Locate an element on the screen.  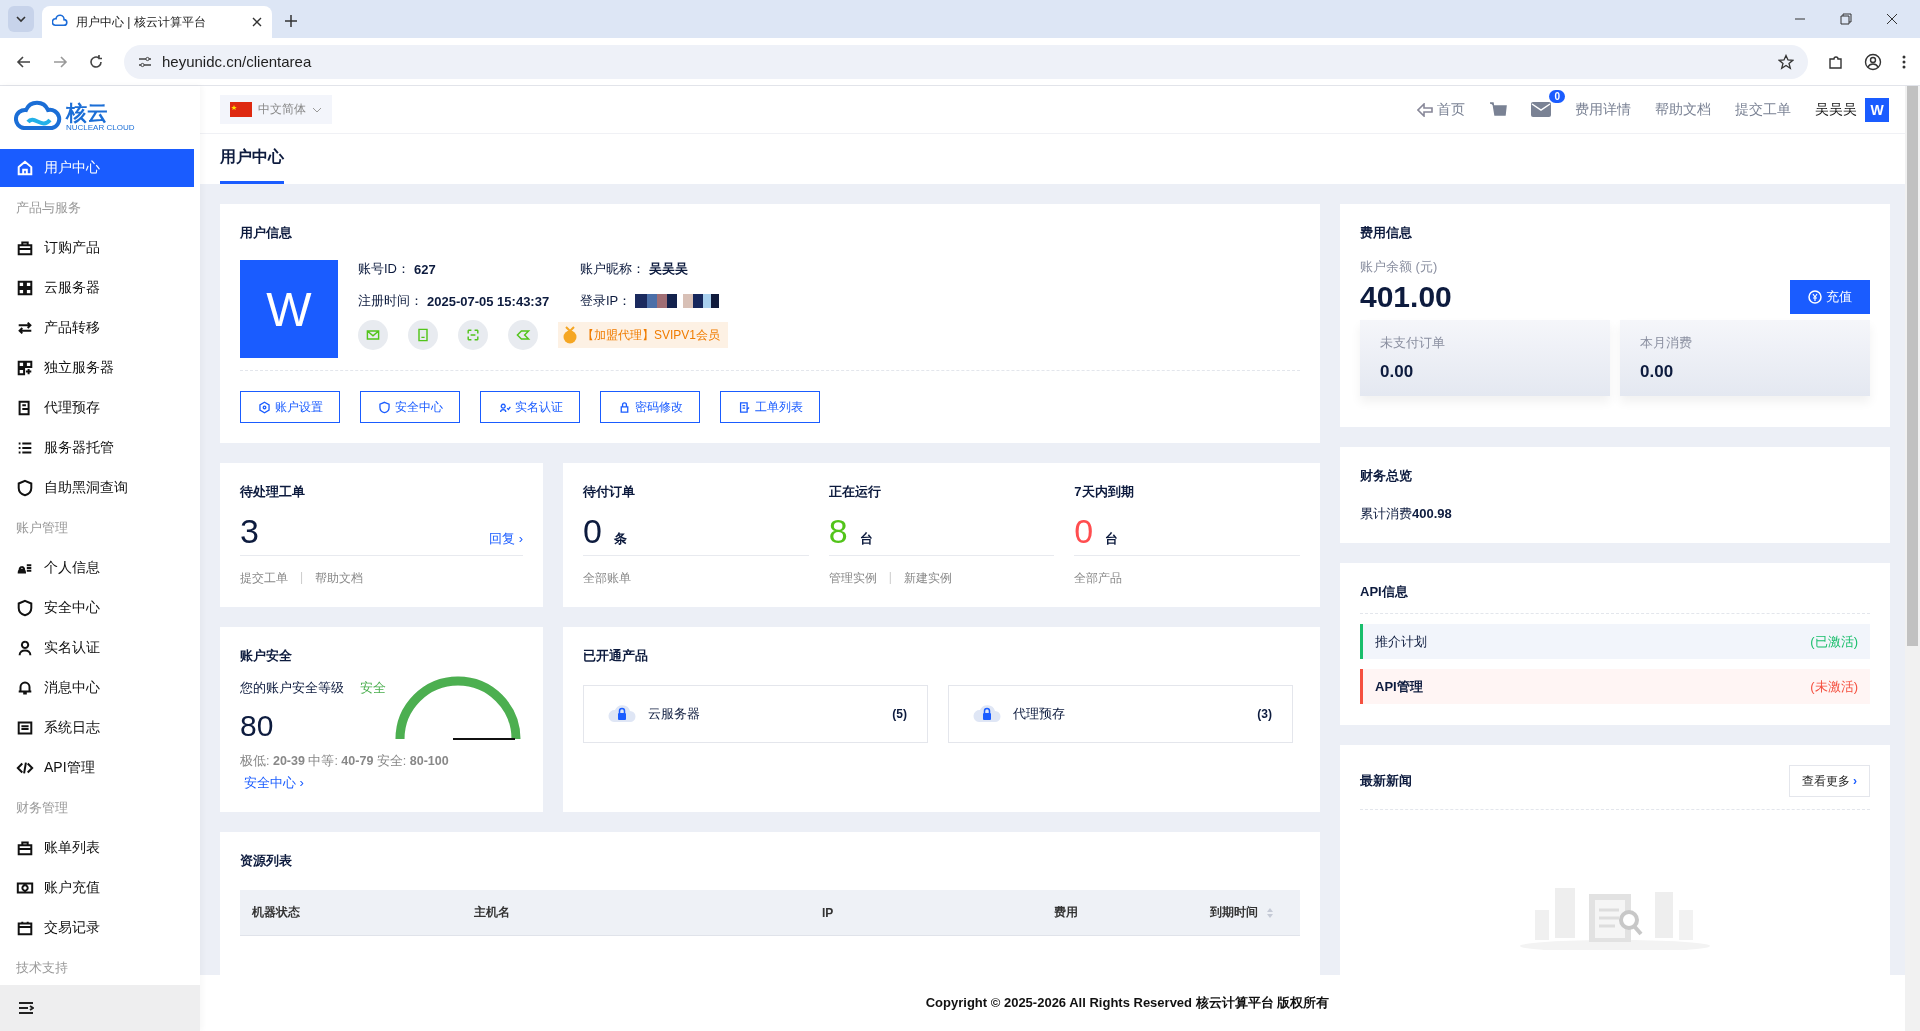
restore-icon is located at coordinates (1846, 19).